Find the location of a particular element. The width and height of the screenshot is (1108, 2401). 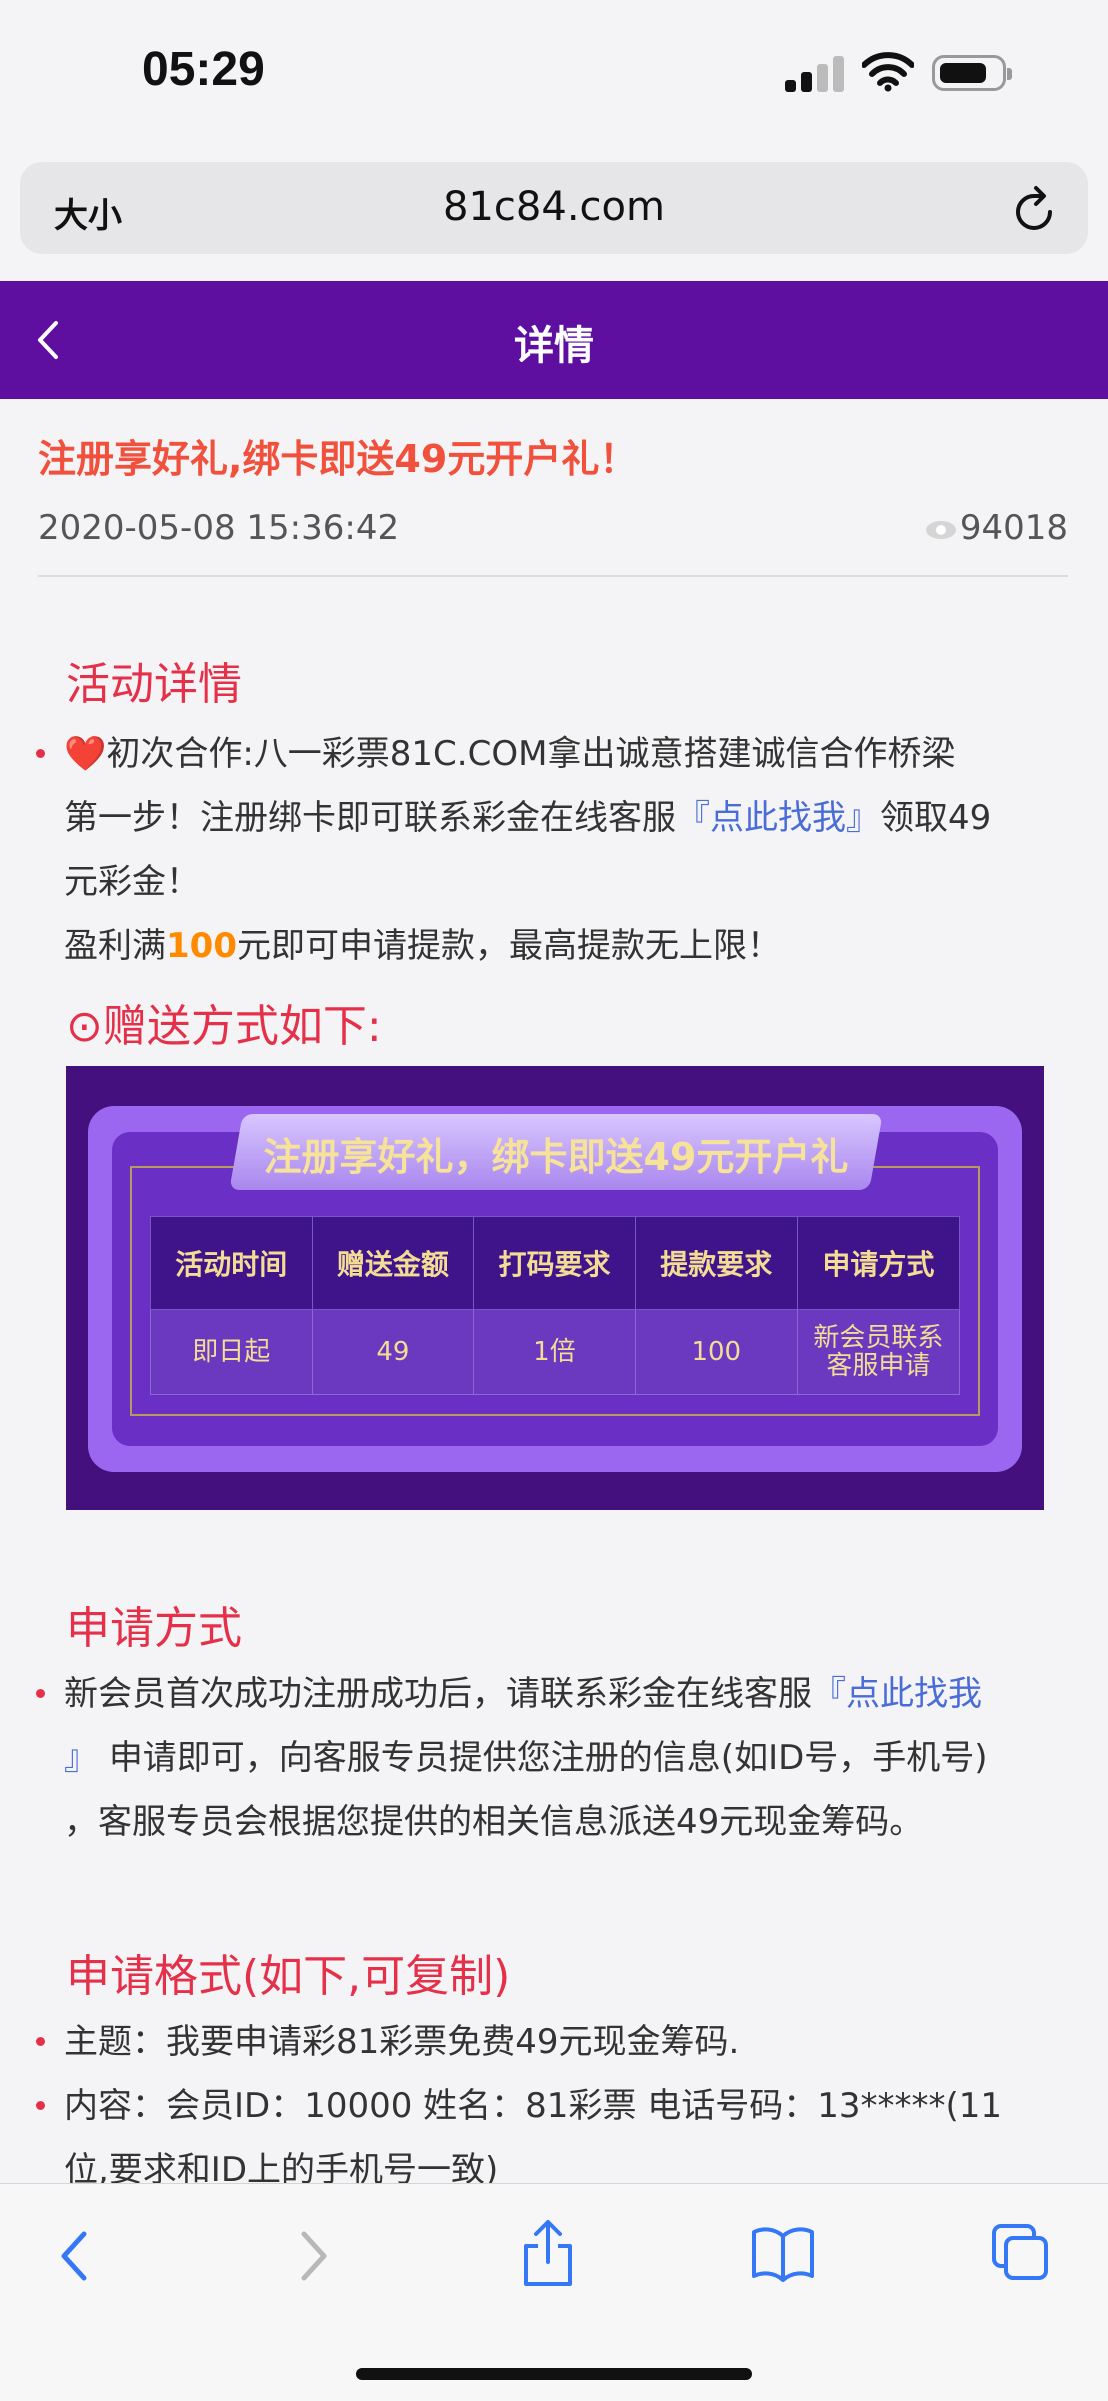

apply-line-3: ，客服专员会根据您提供的相关信息派送49元现金筹码。 is located at coordinates (494, 1822).